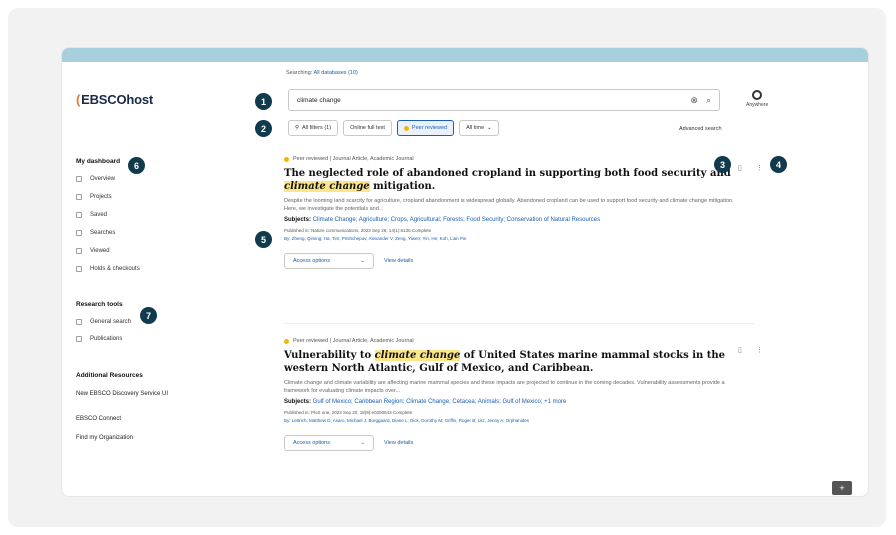 This screenshot has height=535, width=896. Describe the element at coordinates (79, 197) in the screenshot. I see `projects-icon` at that location.